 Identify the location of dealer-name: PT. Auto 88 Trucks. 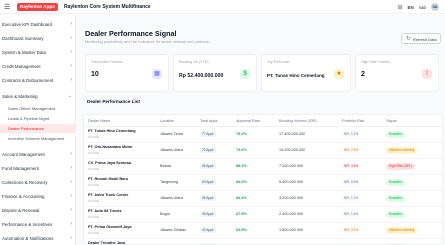
(123, 211).